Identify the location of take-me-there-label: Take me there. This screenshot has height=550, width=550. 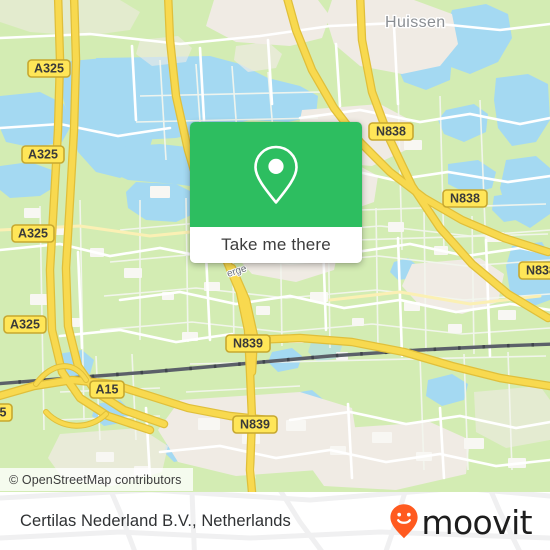
(276, 244).